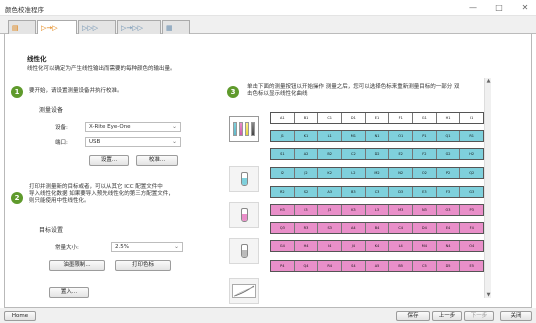 The height and width of the screenshot is (323, 536). Describe the element at coordinates (449, 136) in the screenshot. I see `target-patch: Q1` at that location.